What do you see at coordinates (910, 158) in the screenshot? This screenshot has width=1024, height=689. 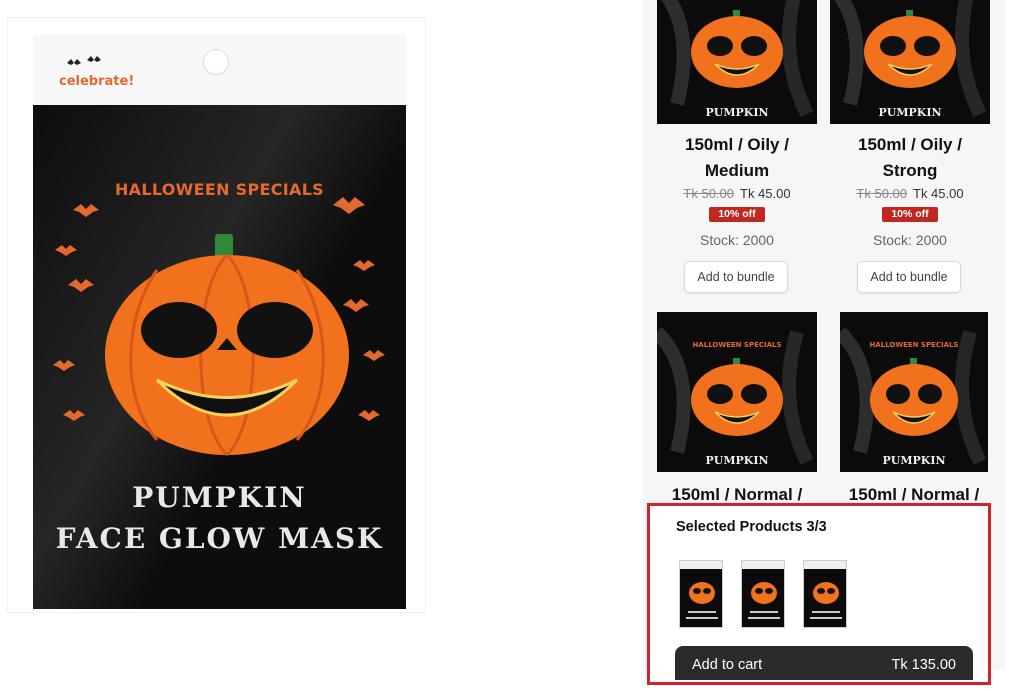 I see `product-title: 150ml / Oily / Strong` at bounding box center [910, 158].